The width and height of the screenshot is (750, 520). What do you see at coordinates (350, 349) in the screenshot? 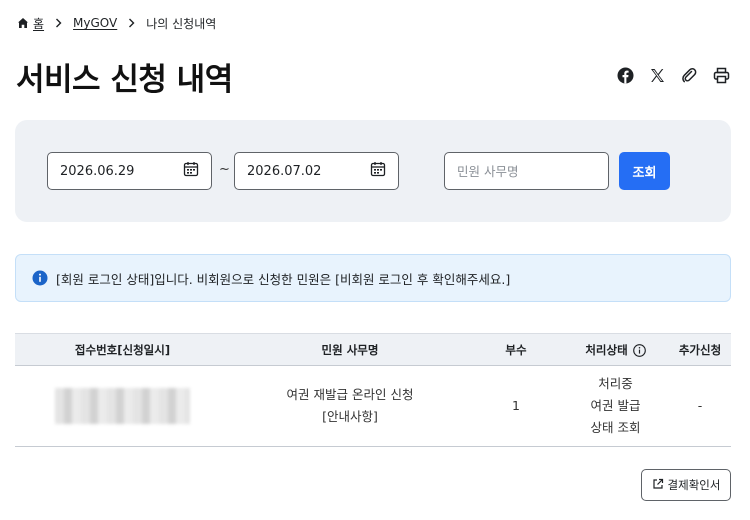
I see `header-service-name: 민원 사무명` at bounding box center [350, 349].